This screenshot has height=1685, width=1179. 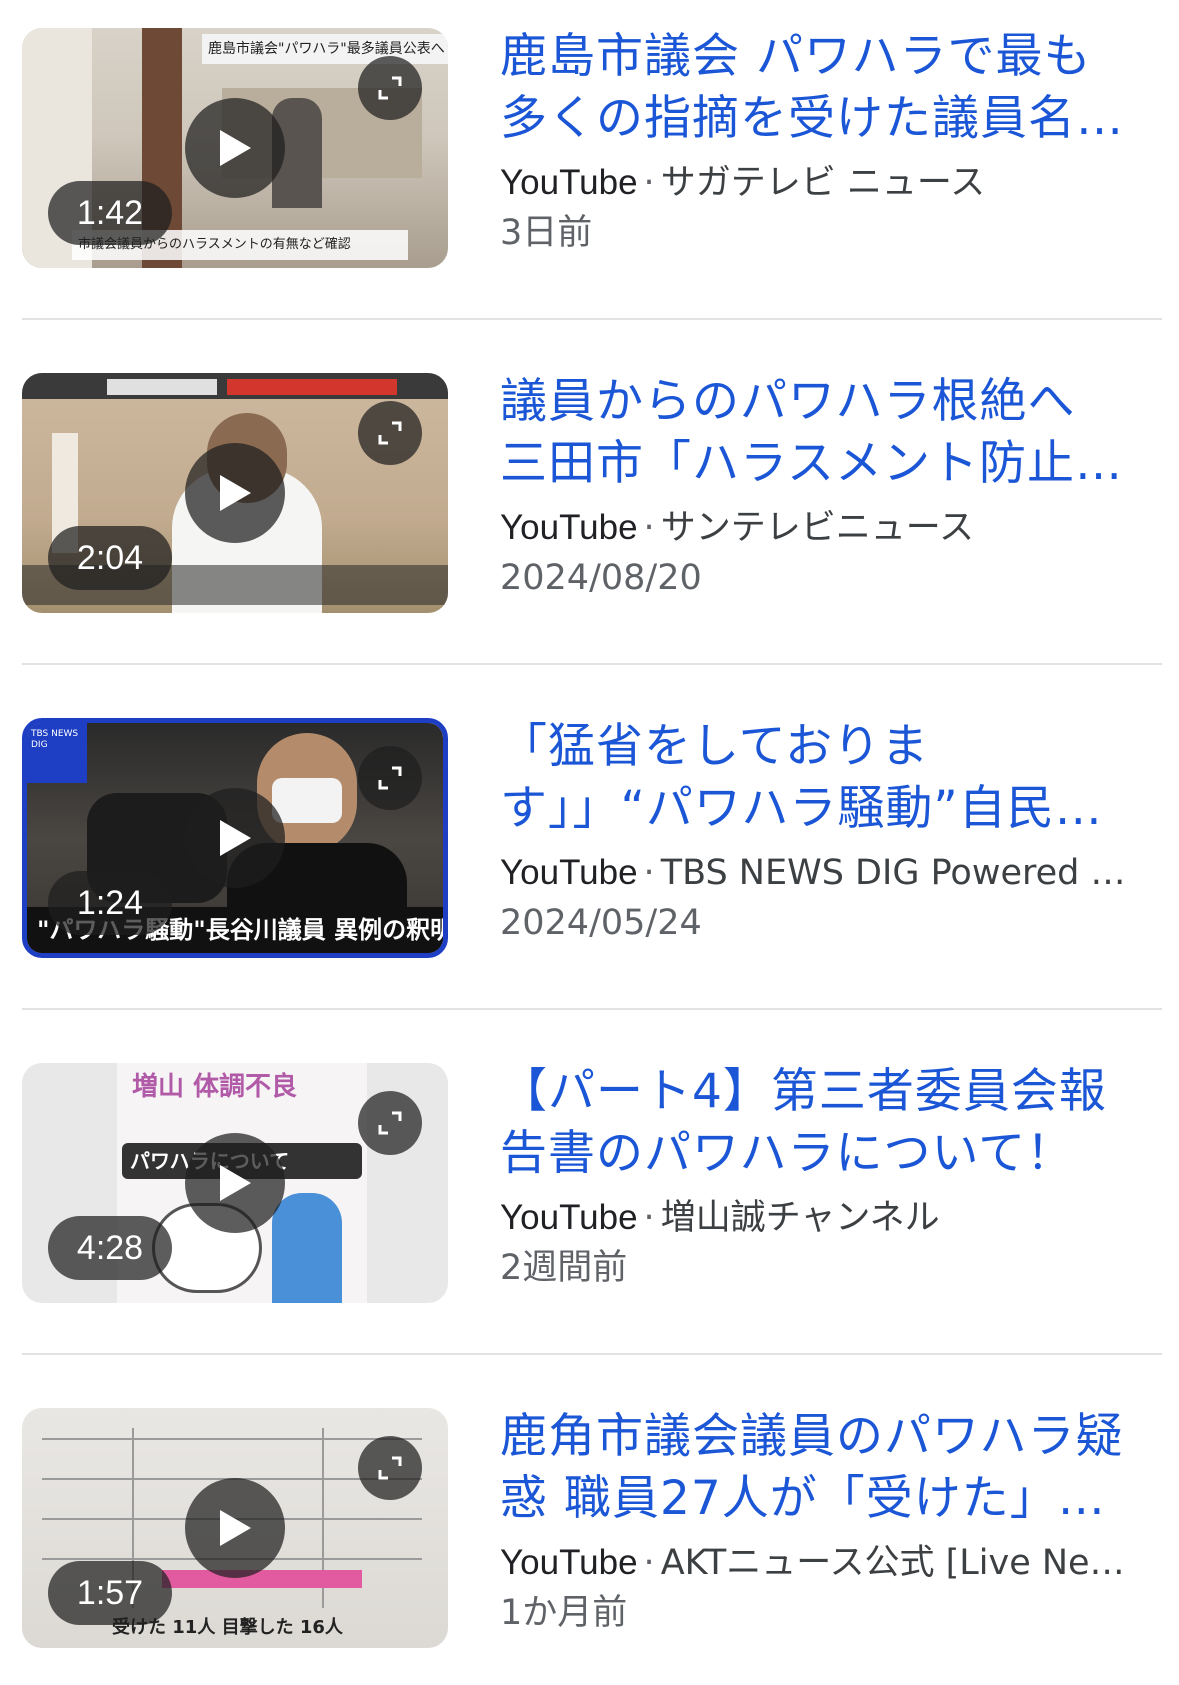 I want to click on video-thumbnail: 受けた 11人 目撃した 16人 1:57, so click(x=235, y=1528).